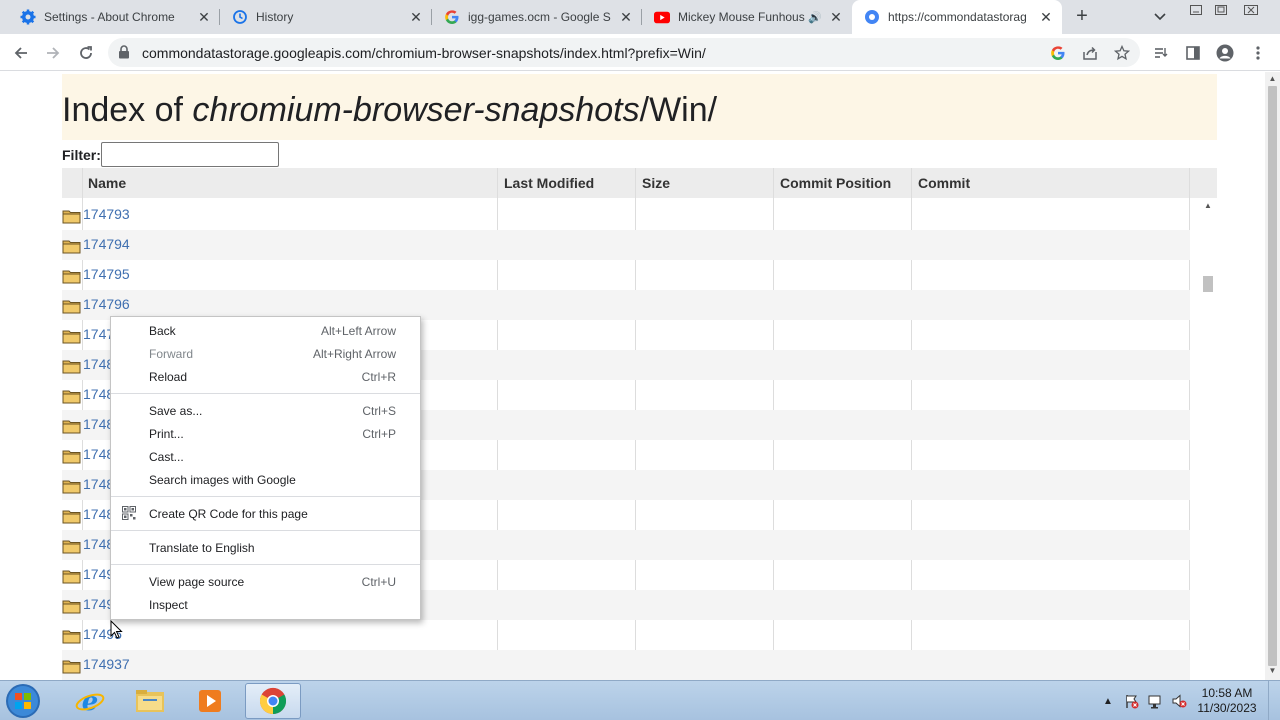 The height and width of the screenshot is (720, 1280). Describe the element at coordinates (265, 547) in the screenshot. I see `menu-item-translate-to-english: Translate to English` at that location.